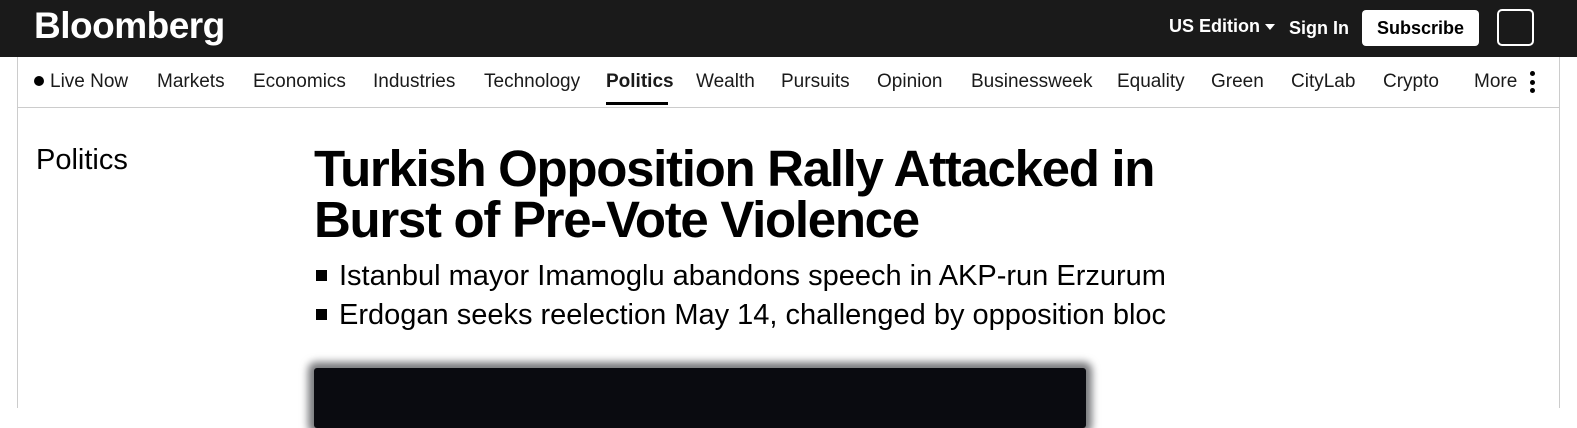 This screenshot has width=1577, height=428. What do you see at coordinates (640, 82) in the screenshot?
I see `nav-item-politics: Politics` at bounding box center [640, 82].